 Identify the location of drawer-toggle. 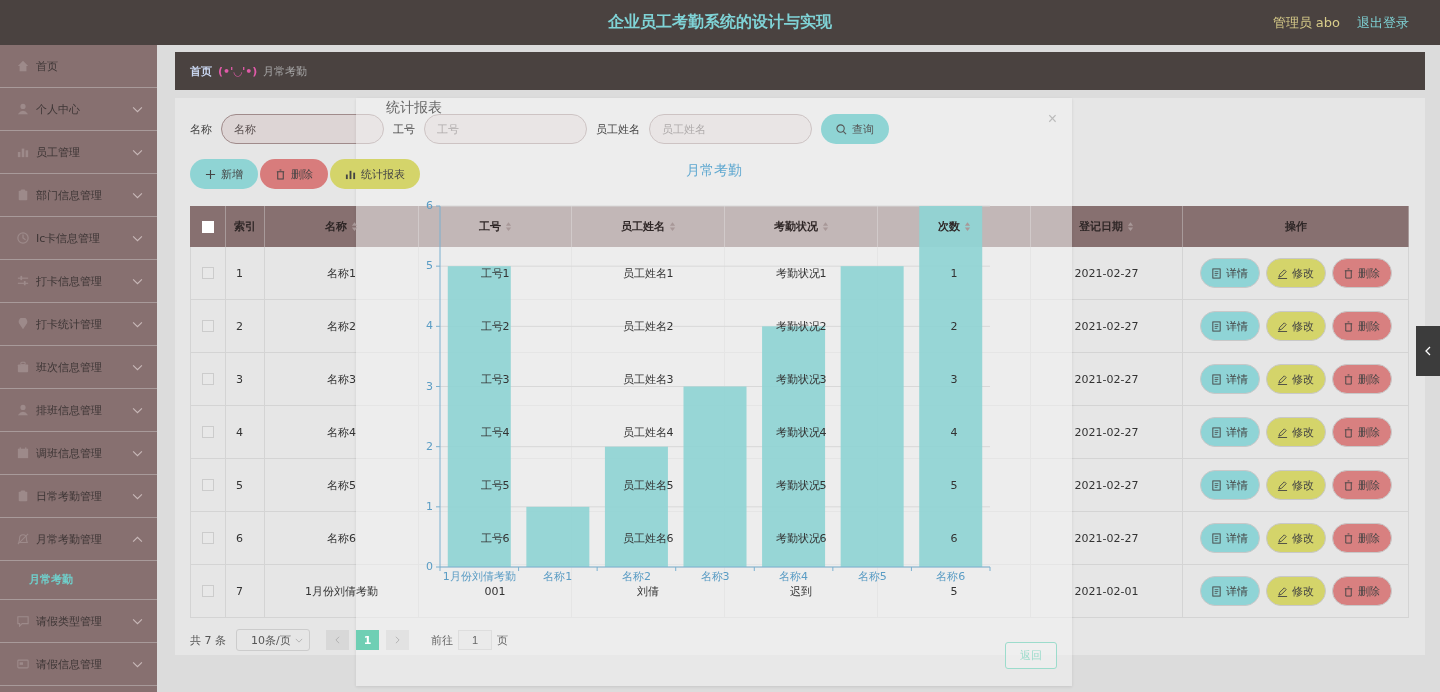
(1428, 351).